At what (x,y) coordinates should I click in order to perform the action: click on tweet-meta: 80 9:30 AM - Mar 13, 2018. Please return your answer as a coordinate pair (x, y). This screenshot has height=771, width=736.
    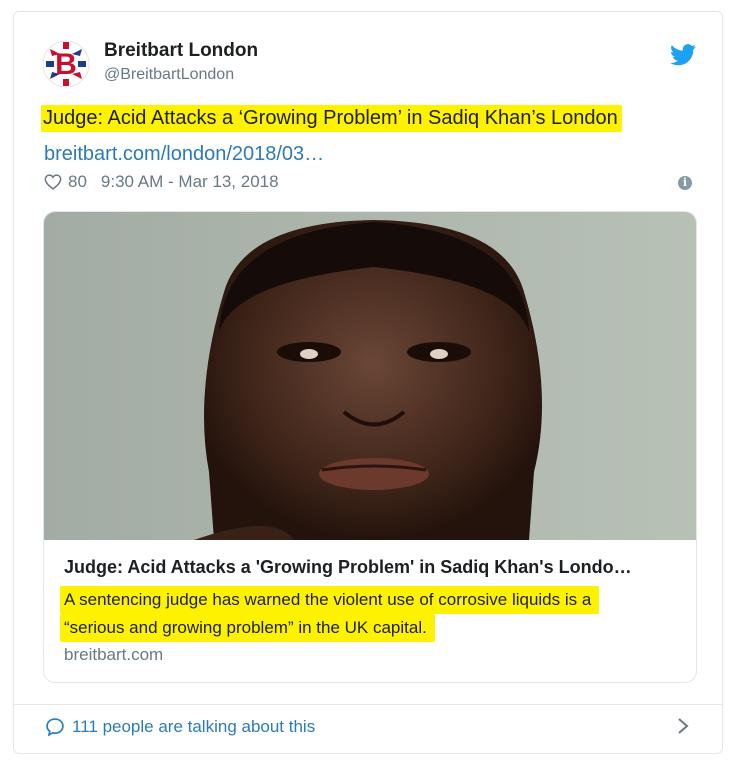
    Looking at the image, I should click on (161, 182).